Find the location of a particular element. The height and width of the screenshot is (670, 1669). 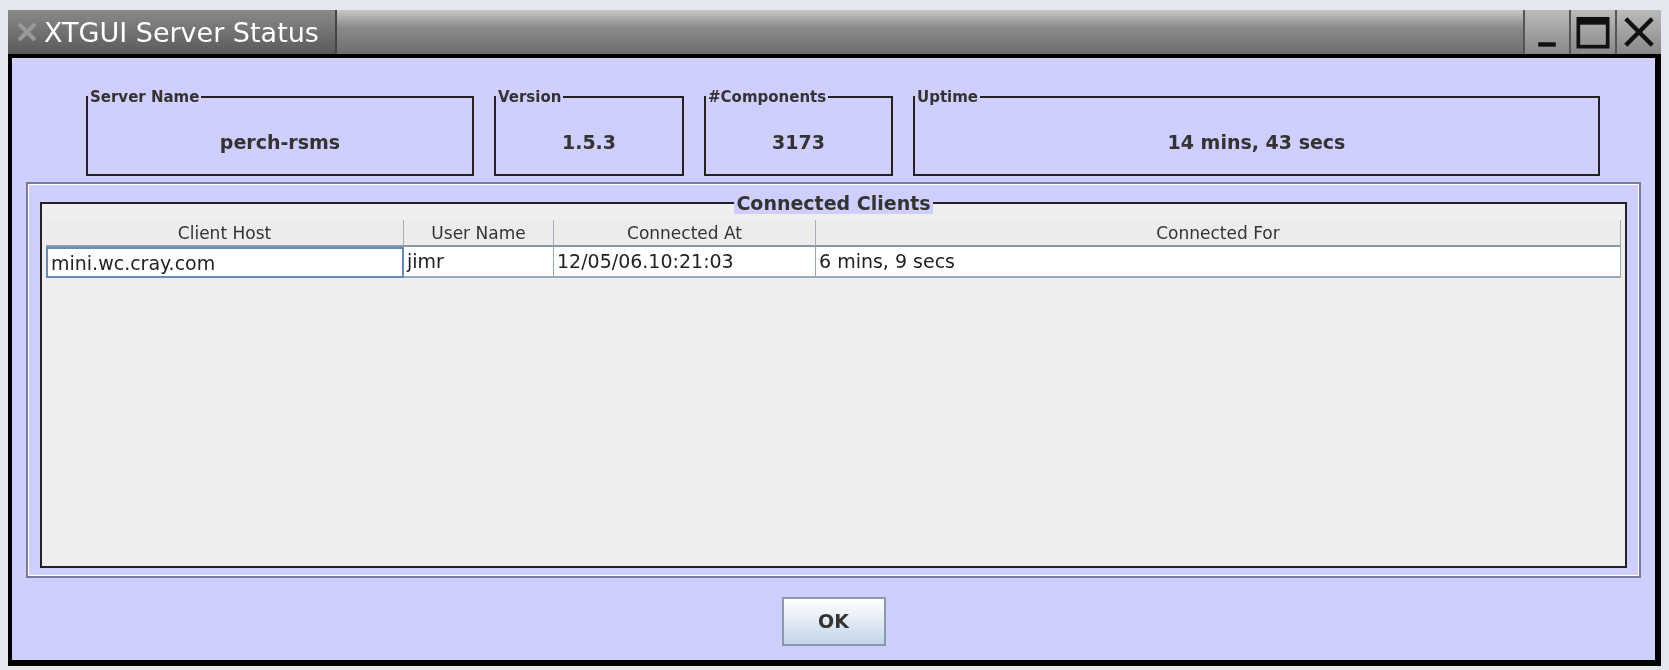

column-header: Client Host is located at coordinates (225, 233).